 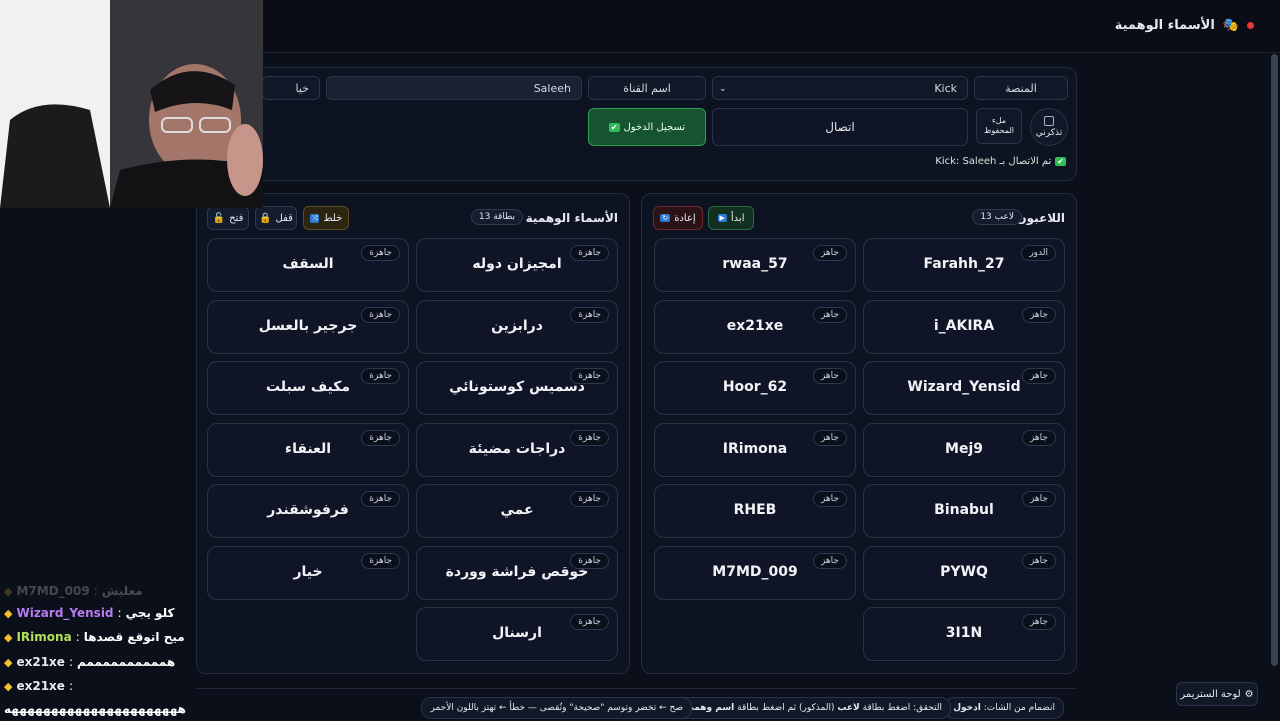 I want to click on chat-username: ex21xe, so click(x=40, y=662).